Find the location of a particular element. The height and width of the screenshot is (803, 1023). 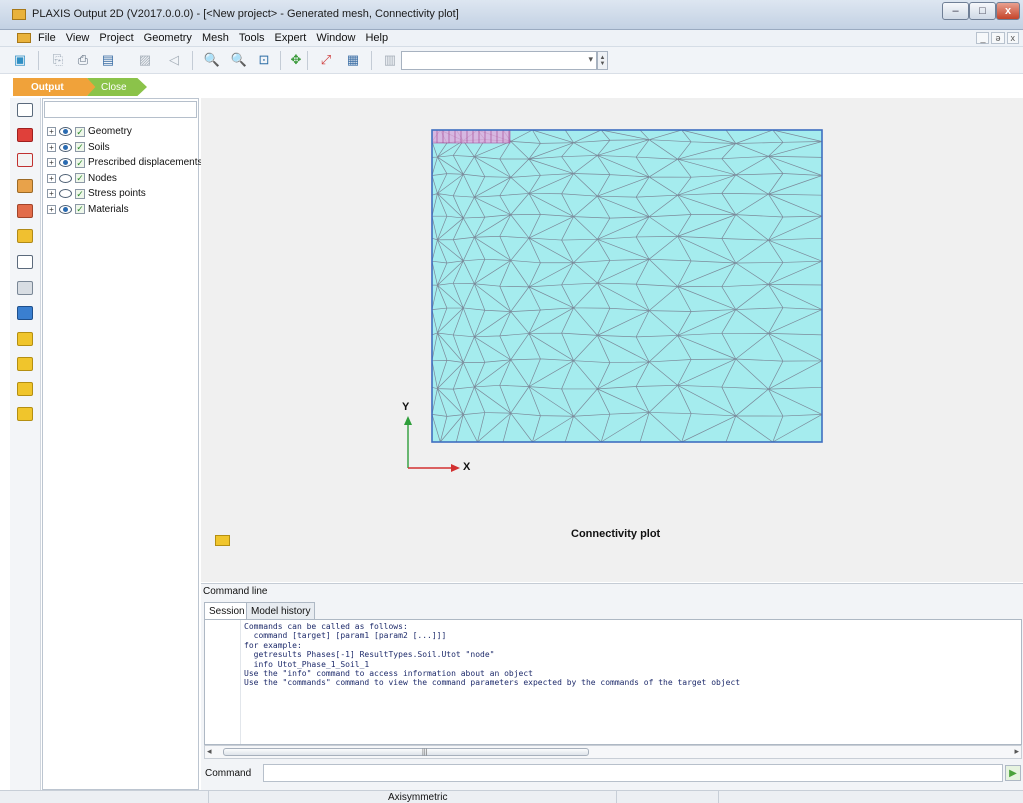

select-glyph is located at coordinates (25, 110).